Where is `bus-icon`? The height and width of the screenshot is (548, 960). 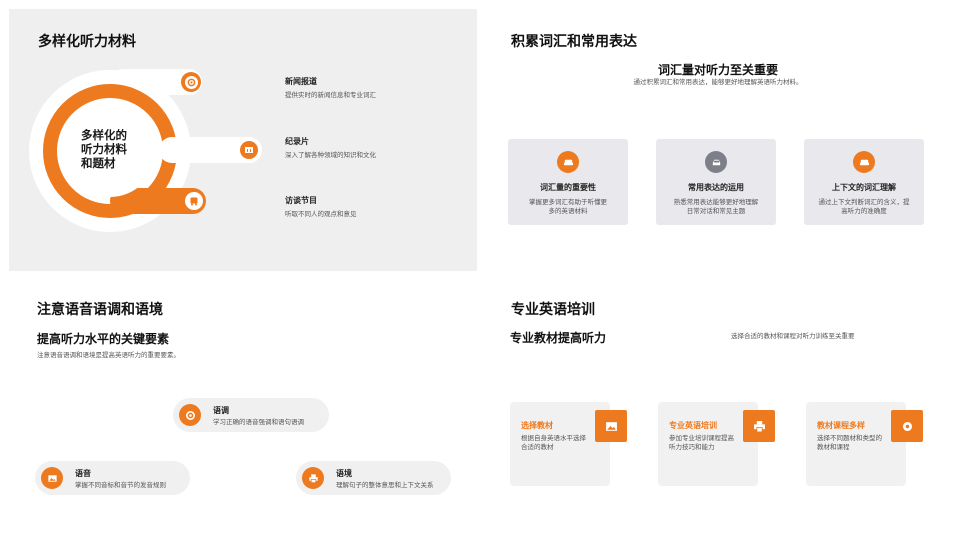 bus-icon is located at coordinates (194, 201).